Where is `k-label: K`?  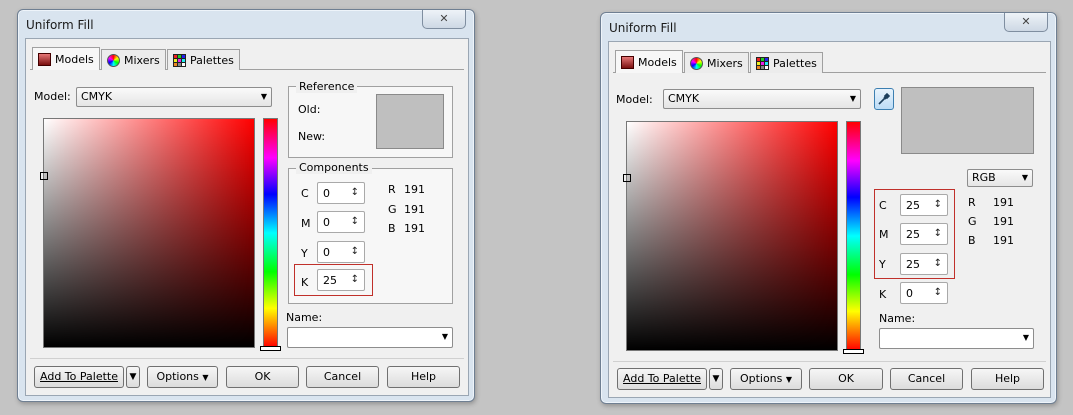
k-label: K is located at coordinates (305, 282).